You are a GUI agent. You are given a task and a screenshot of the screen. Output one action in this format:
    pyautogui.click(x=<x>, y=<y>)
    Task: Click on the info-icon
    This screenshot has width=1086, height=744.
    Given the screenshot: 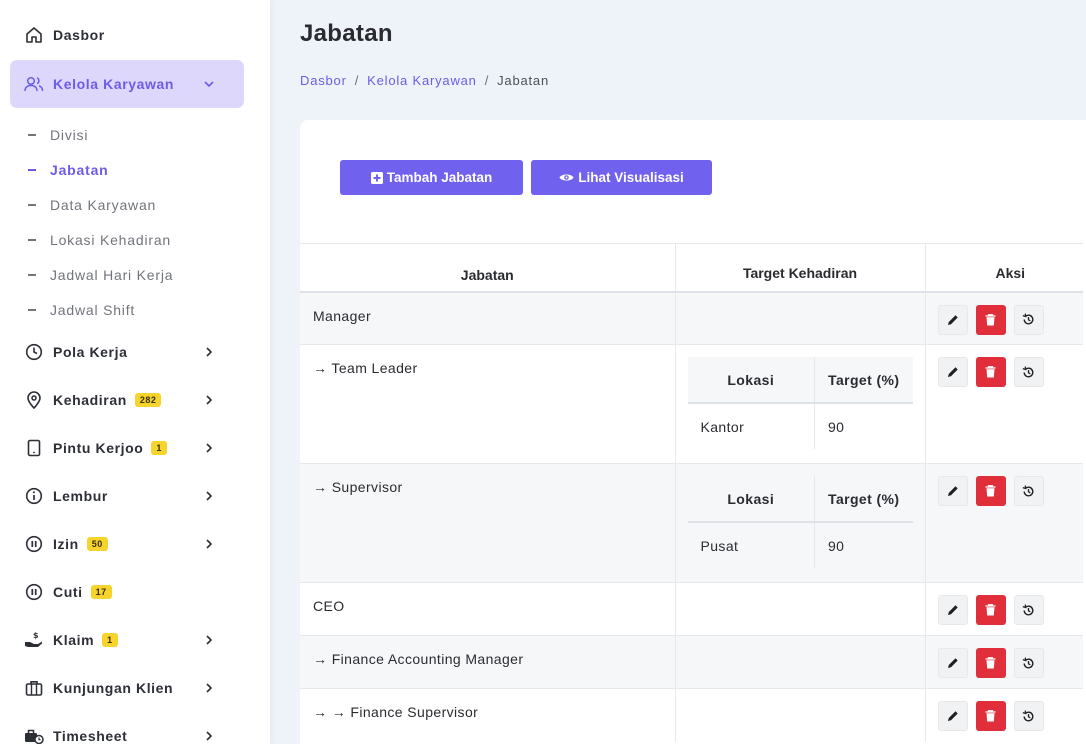 What is the action you would take?
    pyautogui.click(x=34, y=496)
    